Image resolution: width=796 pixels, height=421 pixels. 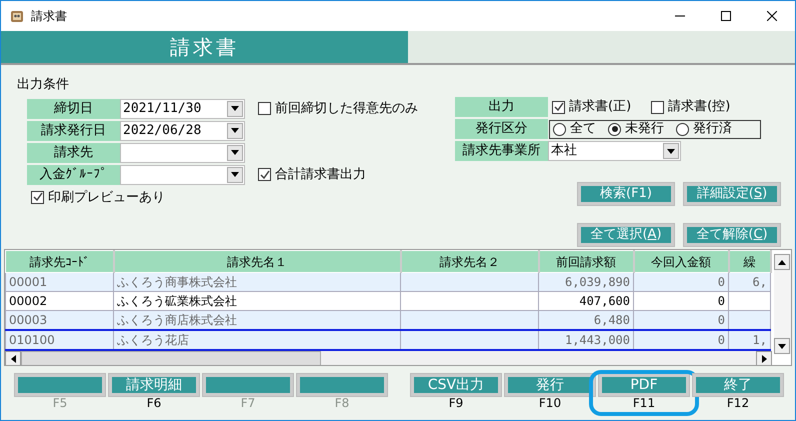 I want to click on checkbox: 請求書(控), so click(x=690, y=107).